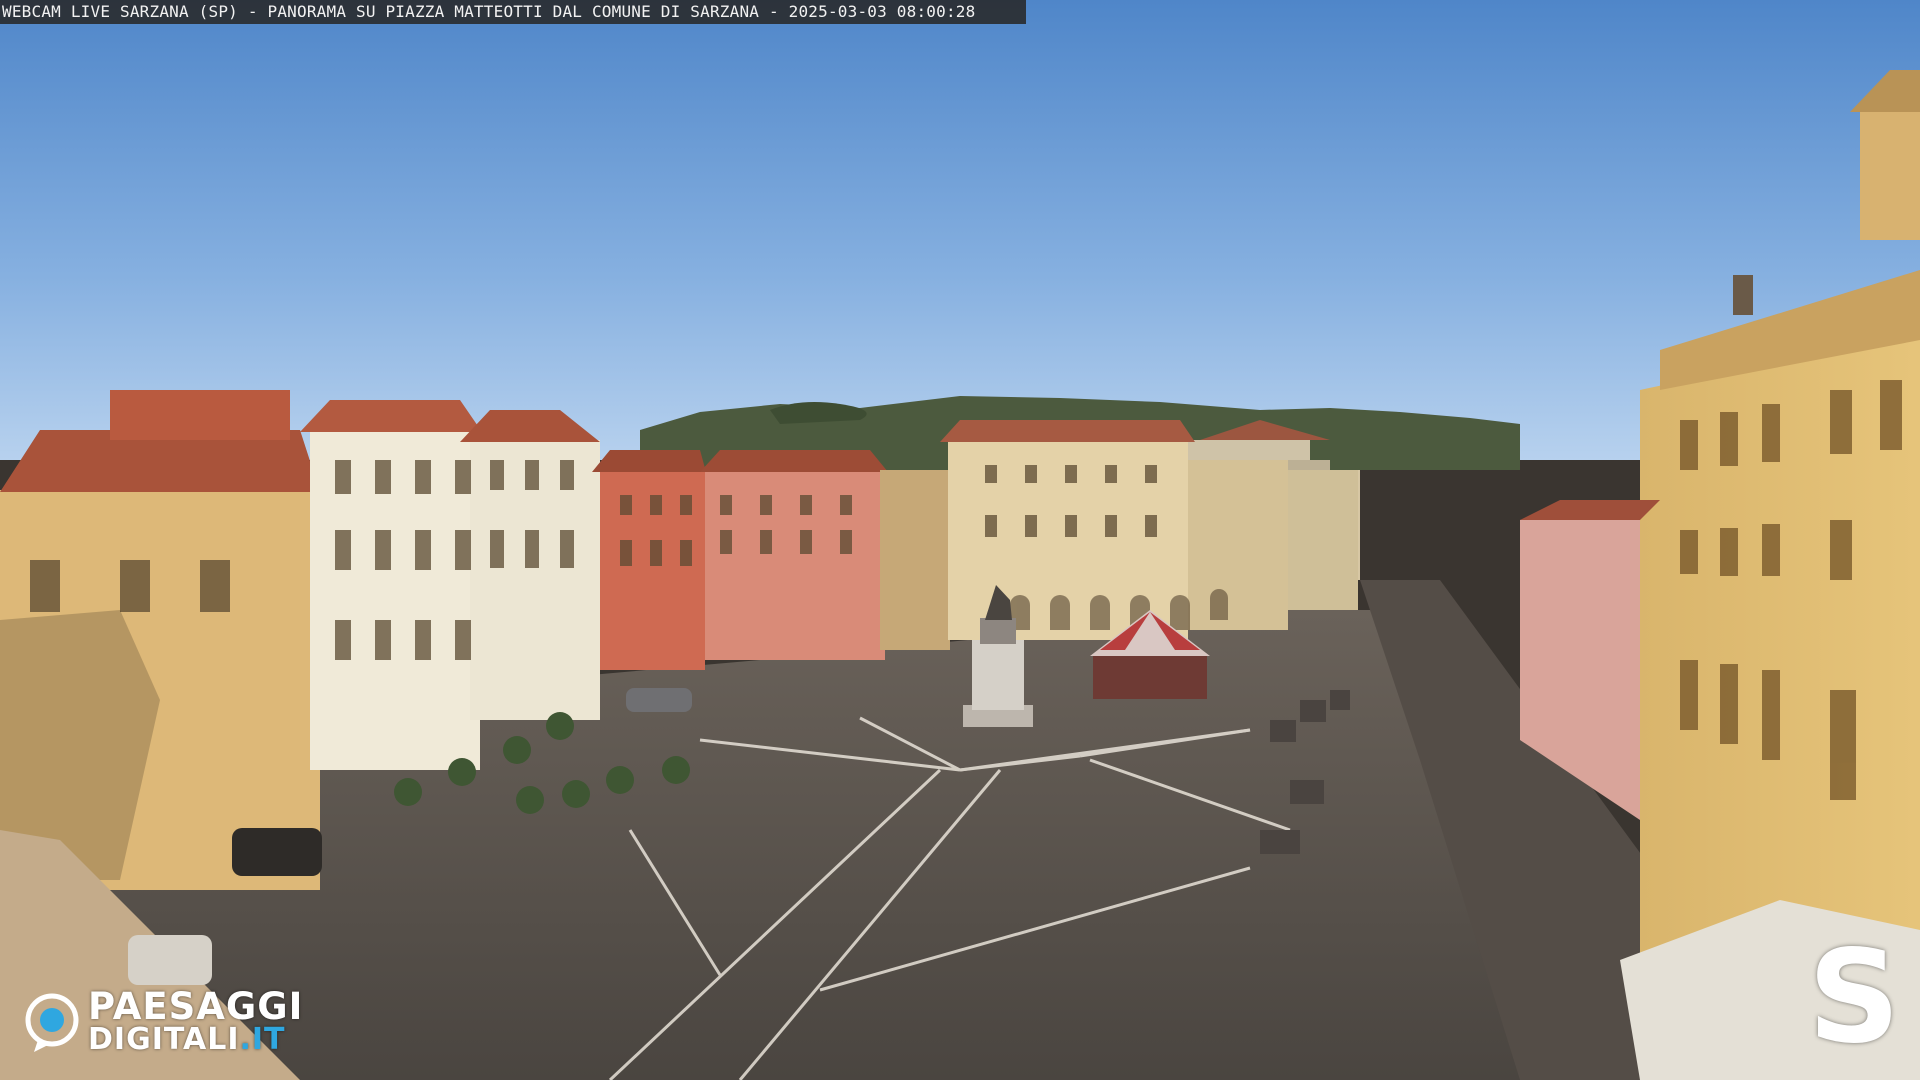  I want to click on logo-line2: DIGITALI.IT, so click(195, 1040).